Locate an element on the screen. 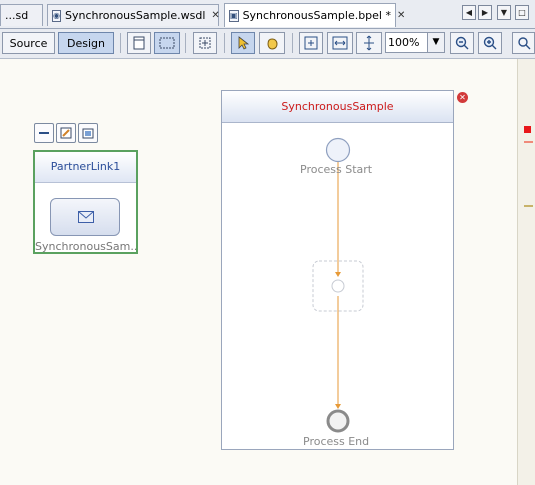 The width and height of the screenshot is (535, 485). process-start-node is located at coordinates (338, 150).